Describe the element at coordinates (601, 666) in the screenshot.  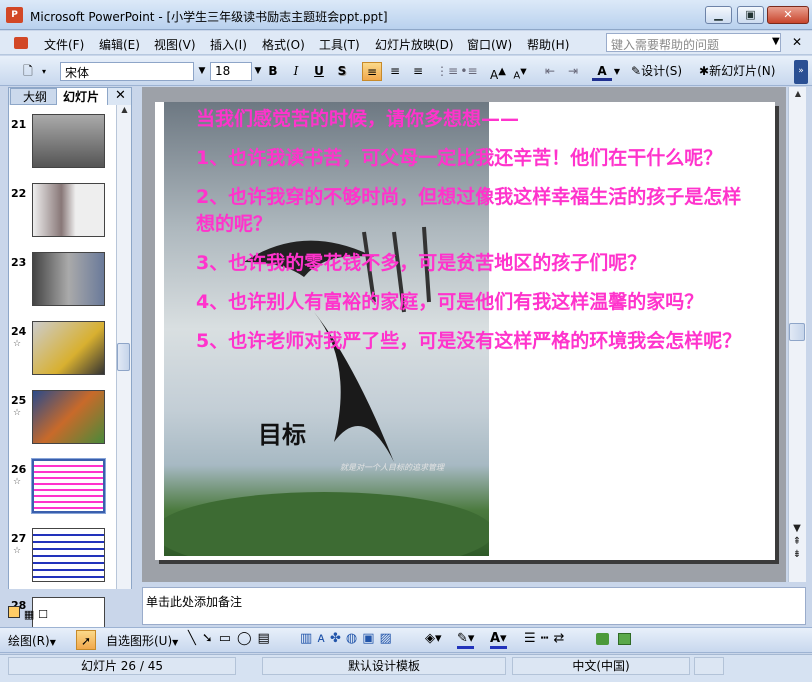
I see `status-language: 中文(中国)` at that location.